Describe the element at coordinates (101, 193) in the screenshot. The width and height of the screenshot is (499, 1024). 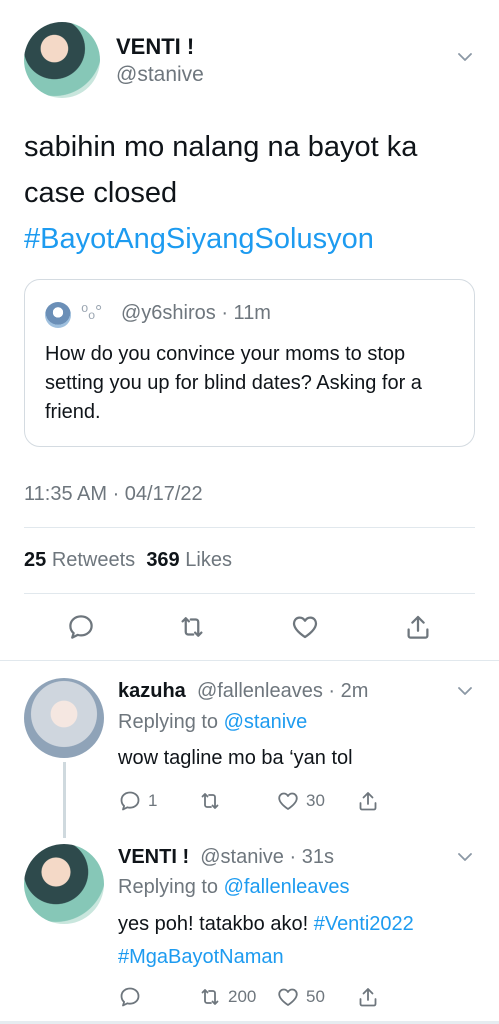
I see `tweet-text-line: case closed` at that location.